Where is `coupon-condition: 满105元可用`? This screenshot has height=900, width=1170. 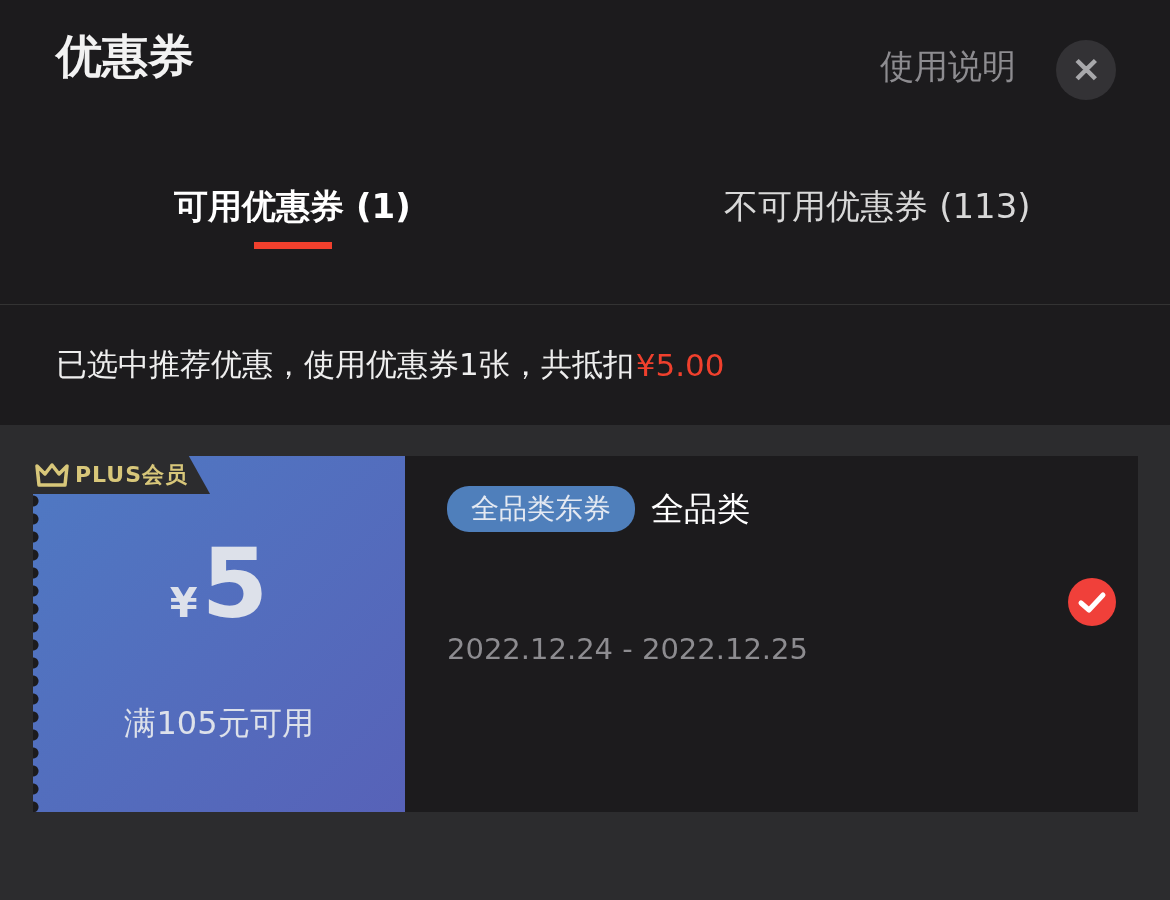 coupon-condition: 满105元可用 is located at coordinates (219, 723).